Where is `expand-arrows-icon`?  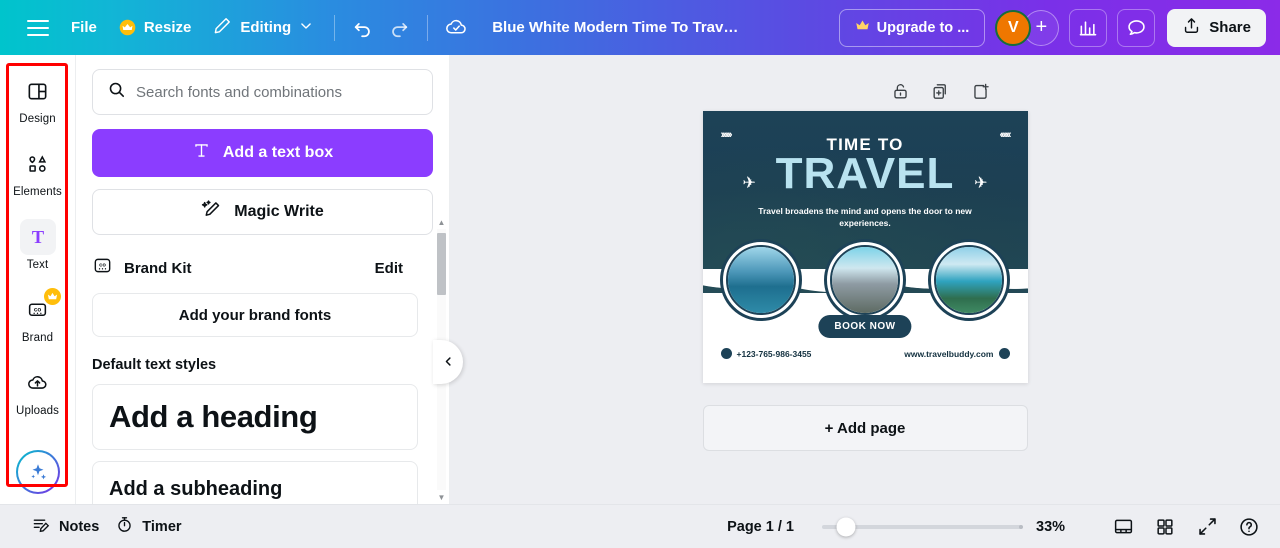
expand-arrows-icon is located at coordinates (1207, 527).